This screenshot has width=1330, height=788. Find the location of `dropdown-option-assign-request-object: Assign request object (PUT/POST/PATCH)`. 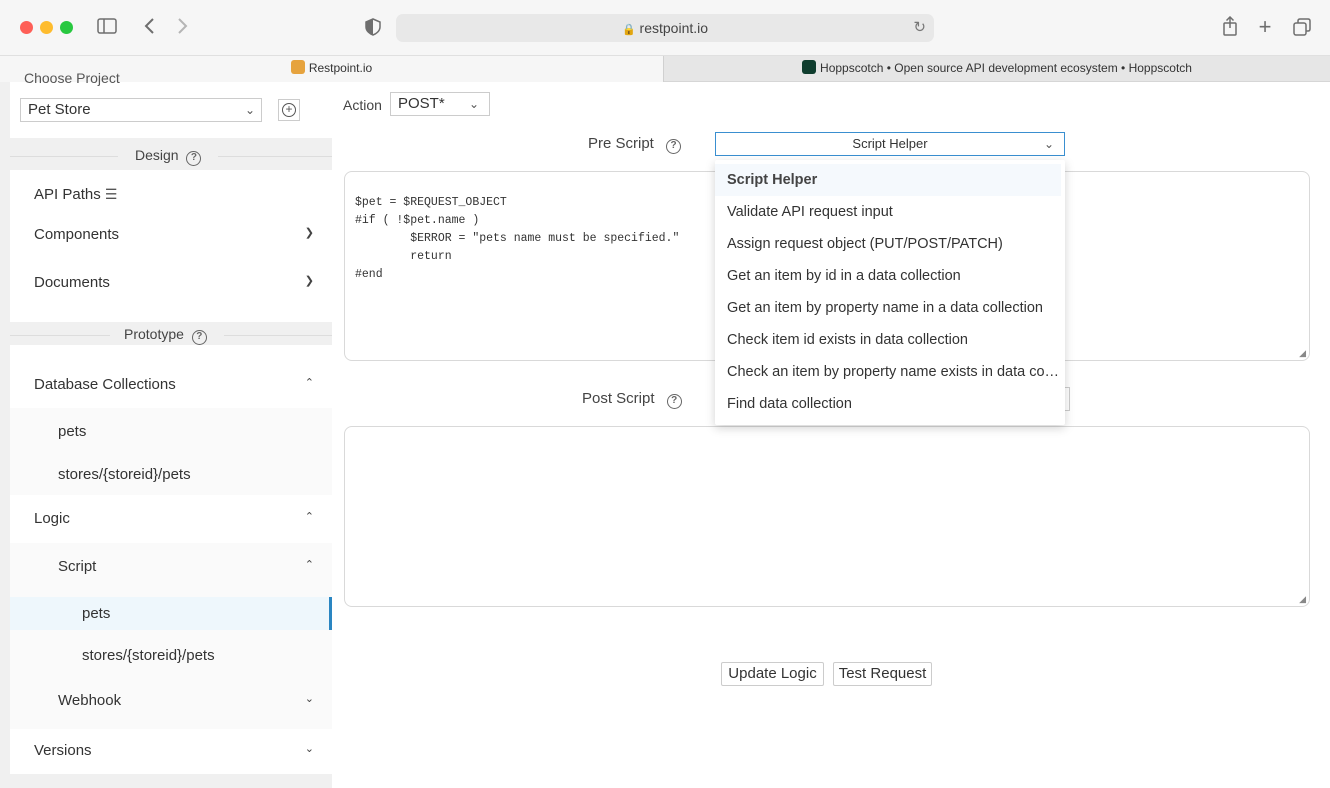

dropdown-option-assign-request-object: Assign request object (PUT/POST/PATCH) is located at coordinates (888, 244).